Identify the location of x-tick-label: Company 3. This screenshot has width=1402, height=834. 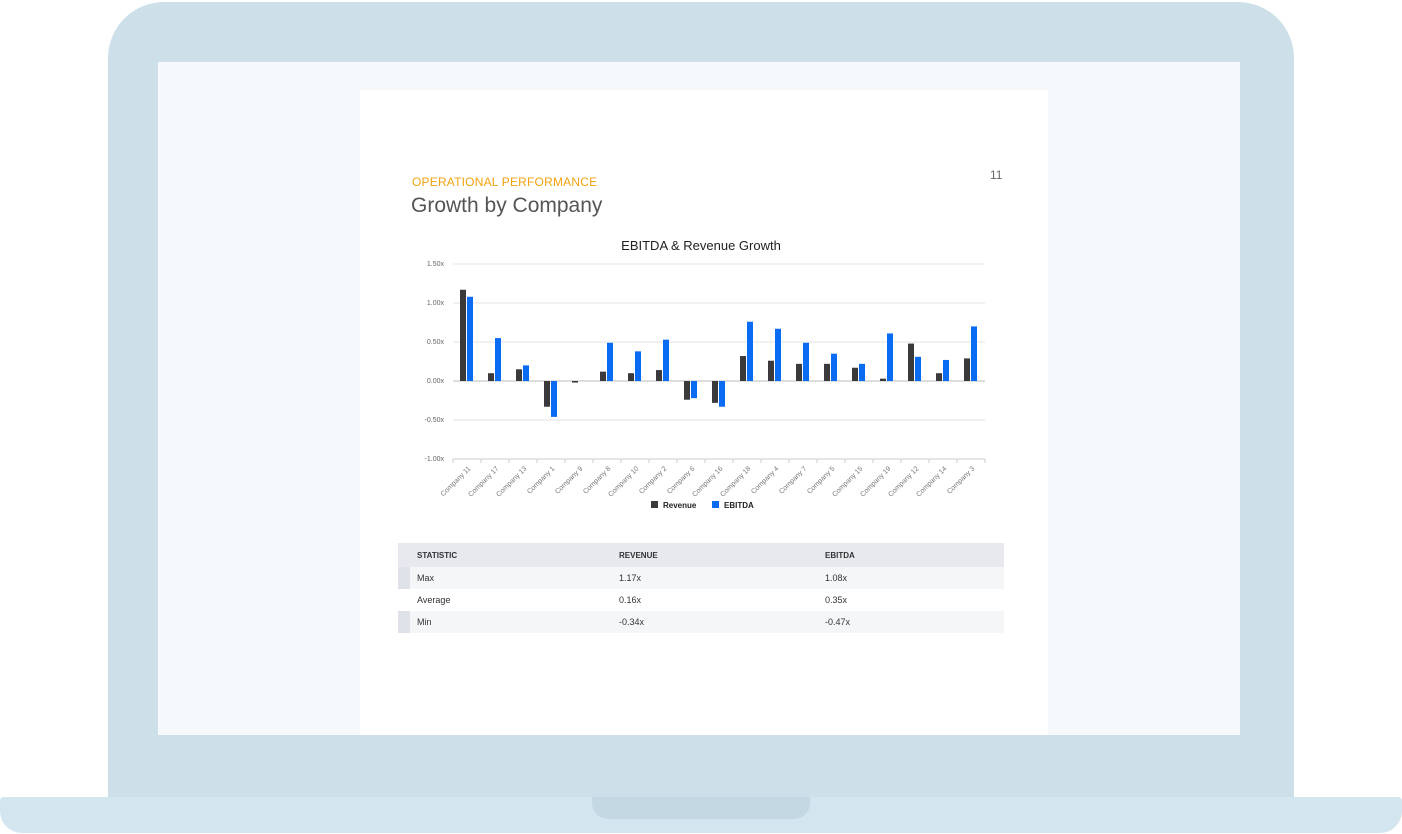
(961, 480).